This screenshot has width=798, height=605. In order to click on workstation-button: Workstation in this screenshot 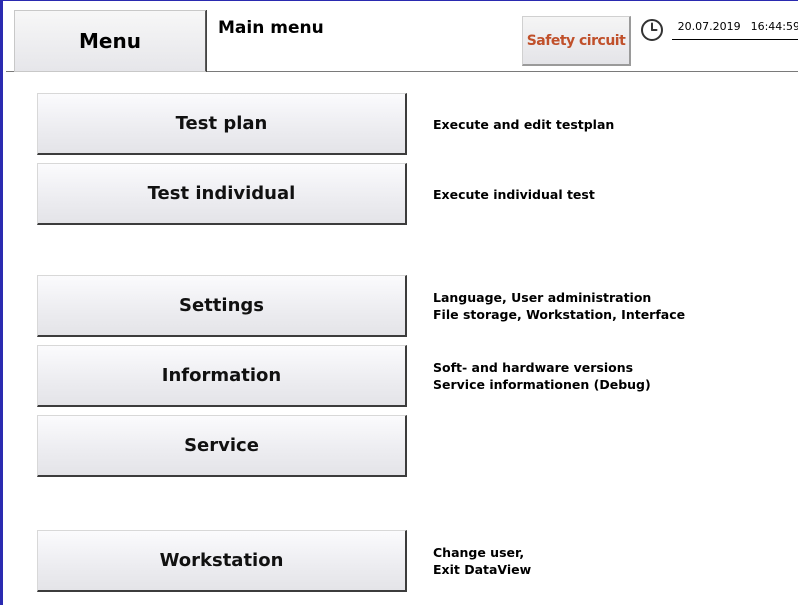, I will do `click(222, 561)`.